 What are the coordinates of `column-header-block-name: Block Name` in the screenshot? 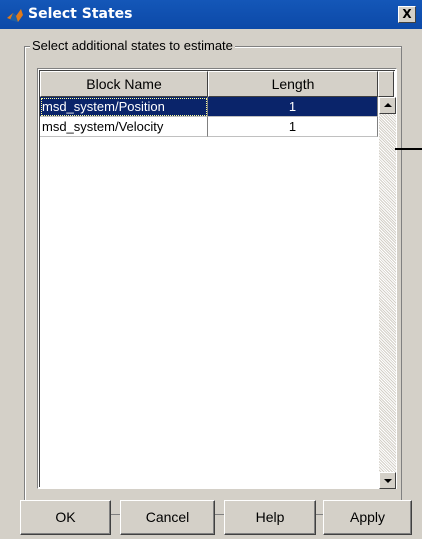 It's located at (124, 84).